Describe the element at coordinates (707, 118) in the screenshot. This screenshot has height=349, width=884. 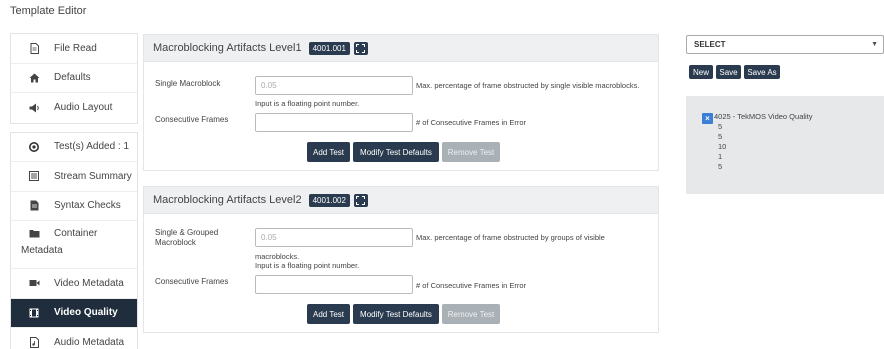
I see `remove-test-icon: ×` at that location.